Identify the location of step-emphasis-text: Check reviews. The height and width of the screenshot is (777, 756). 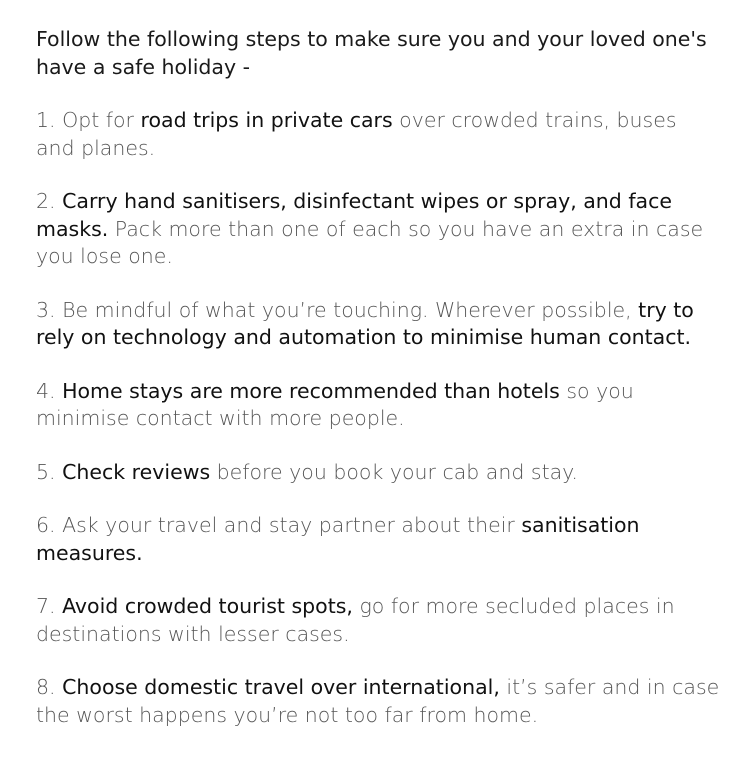
(136, 471).